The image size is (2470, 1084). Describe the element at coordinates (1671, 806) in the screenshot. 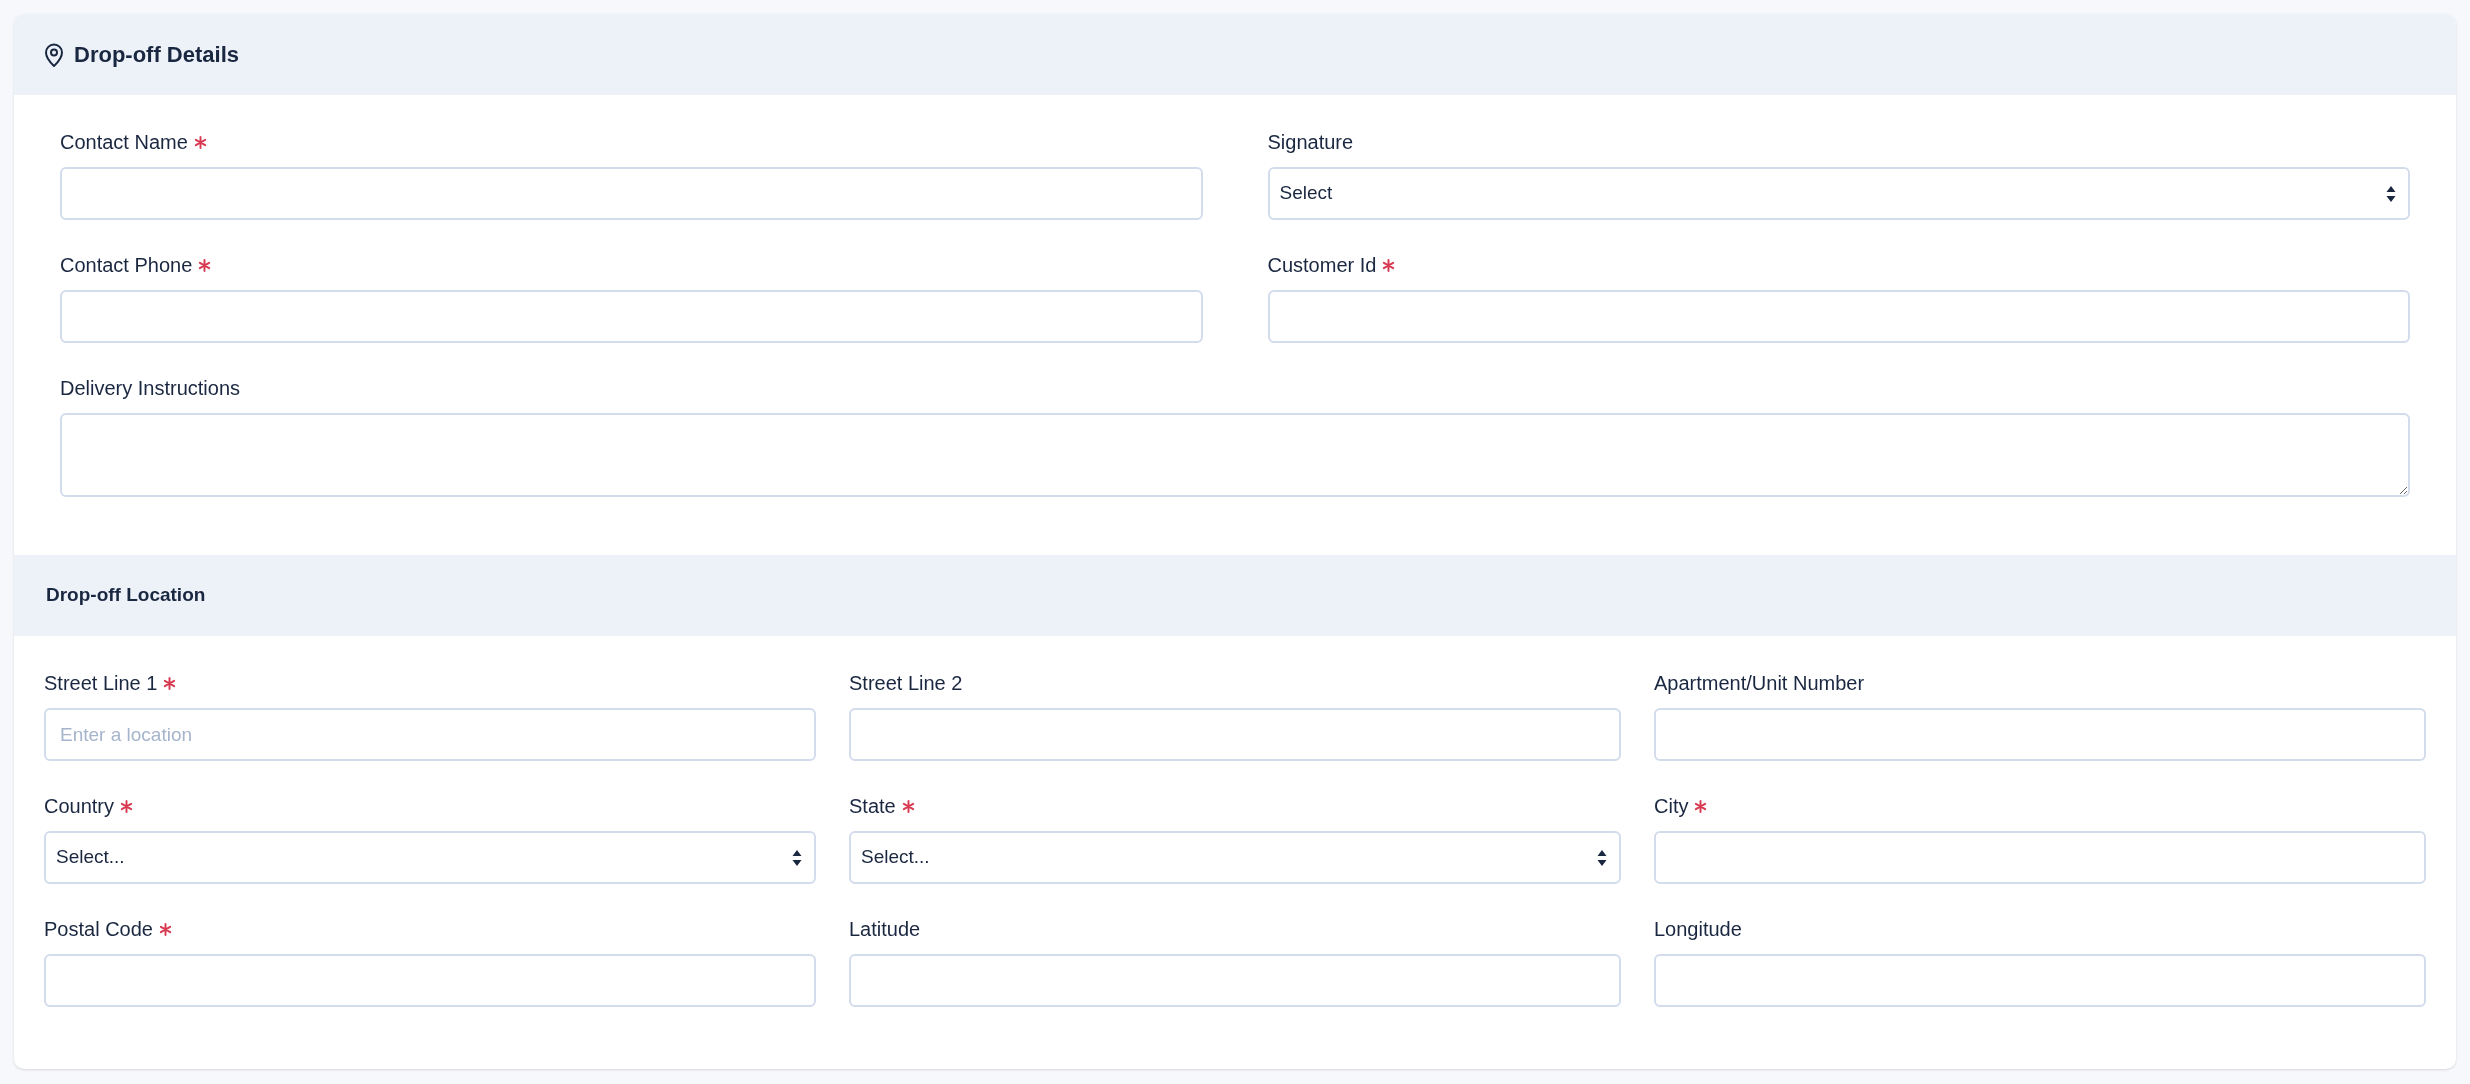

I see `field-label: City` at that location.